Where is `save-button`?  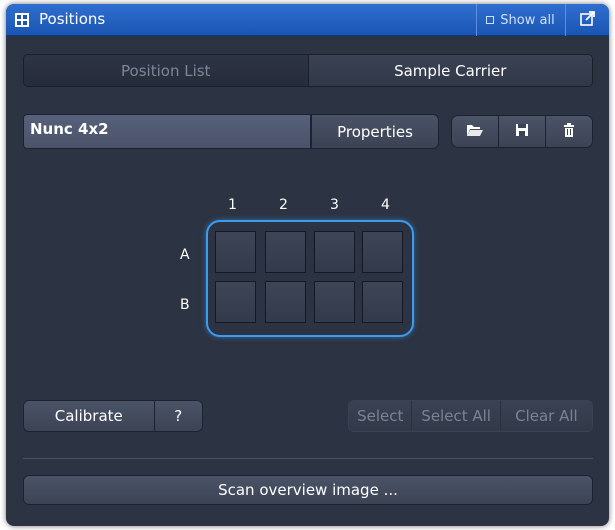
save-button is located at coordinates (522, 131).